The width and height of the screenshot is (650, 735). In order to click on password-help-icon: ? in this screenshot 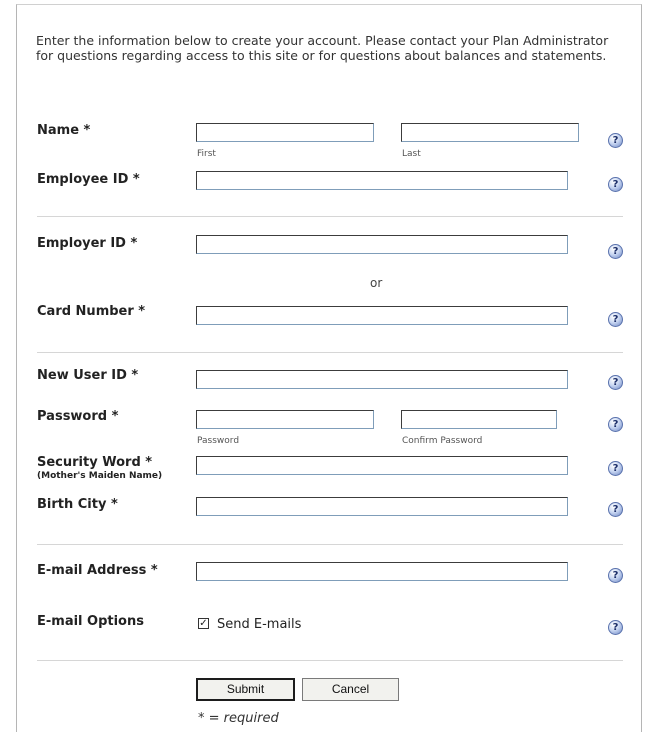, I will do `click(615, 424)`.